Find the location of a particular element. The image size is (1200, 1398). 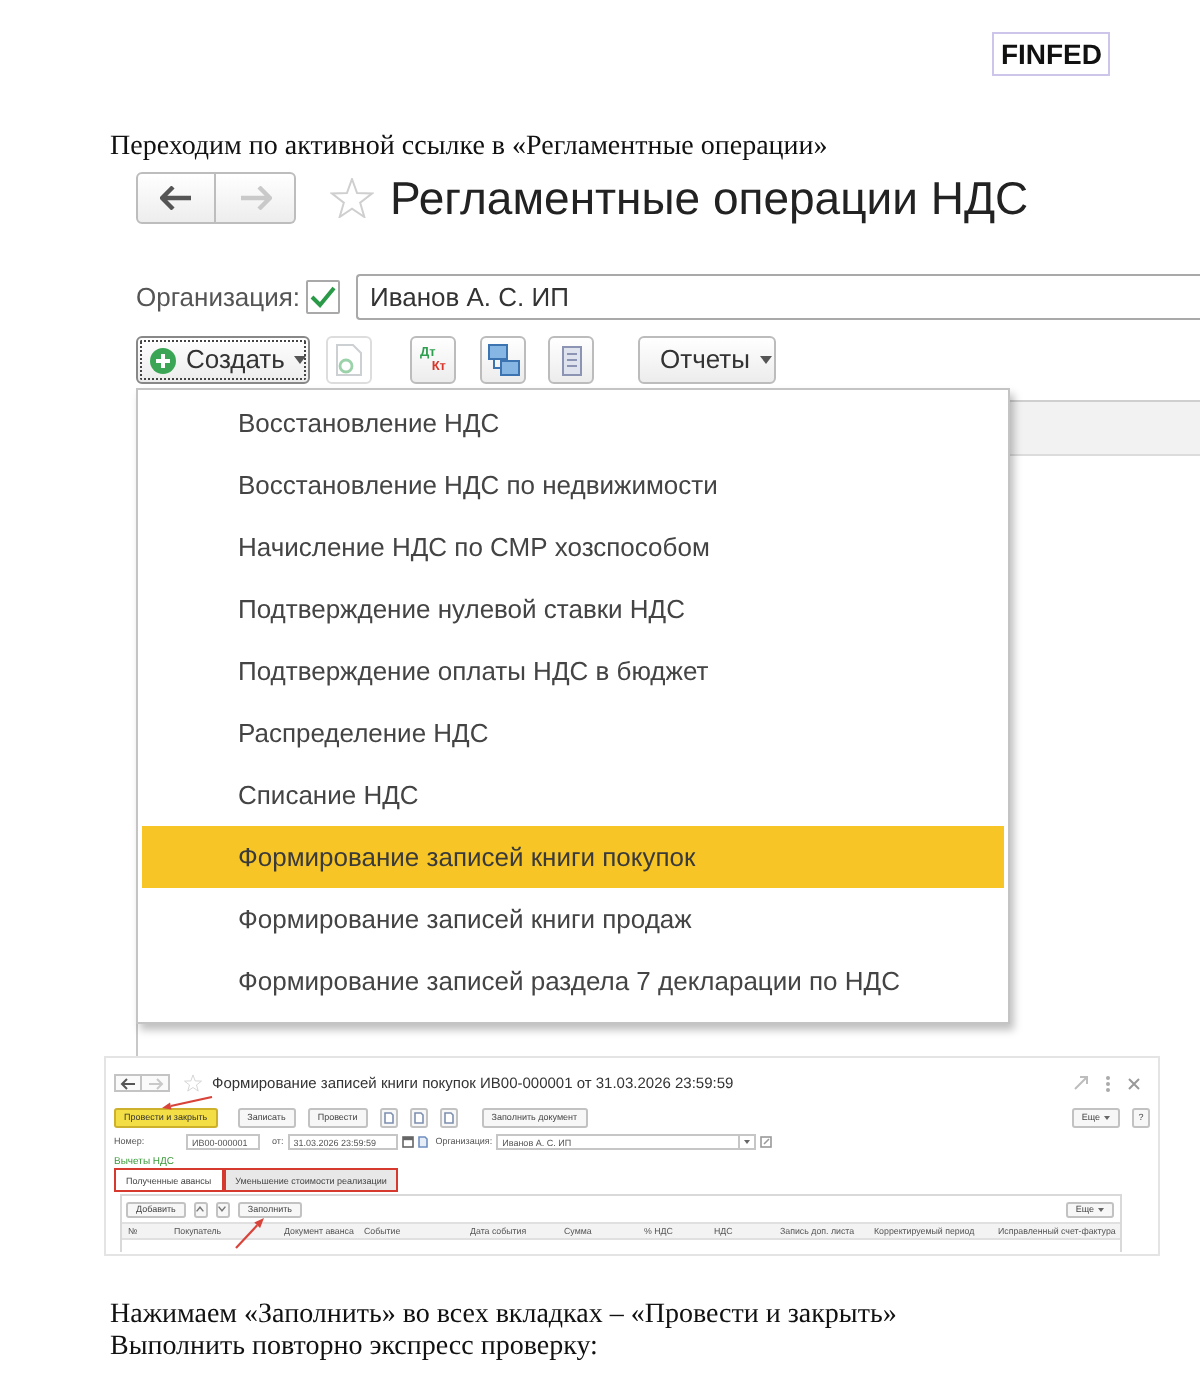

organization-field: Иванов А. С. ИП is located at coordinates (778, 297).